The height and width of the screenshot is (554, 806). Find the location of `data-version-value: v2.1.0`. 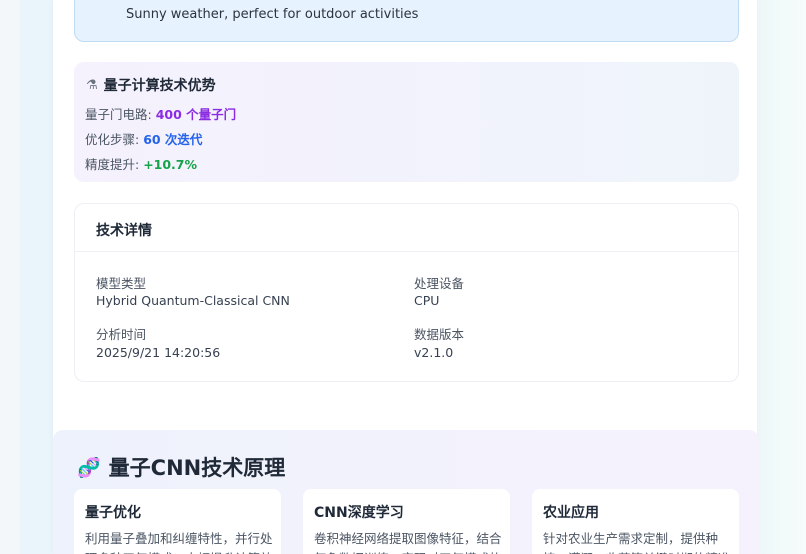

data-version-value: v2.1.0 is located at coordinates (434, 352).